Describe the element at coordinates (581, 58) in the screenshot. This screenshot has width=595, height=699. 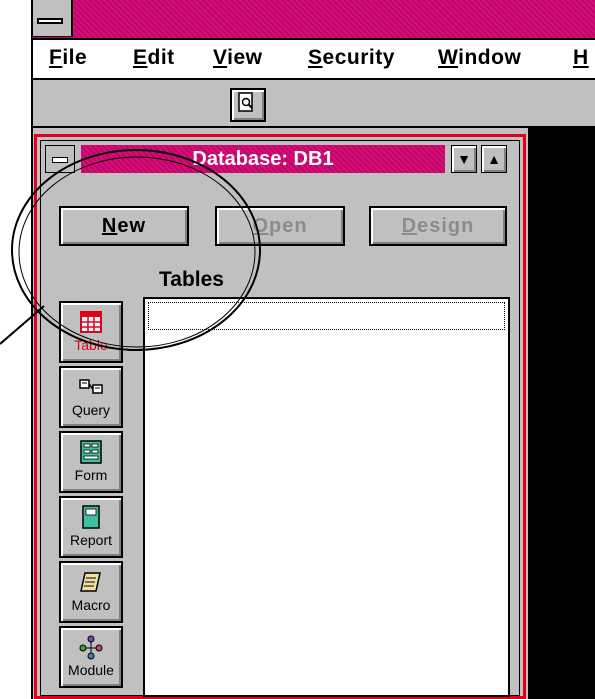
I see `menu-help: H` at that location.